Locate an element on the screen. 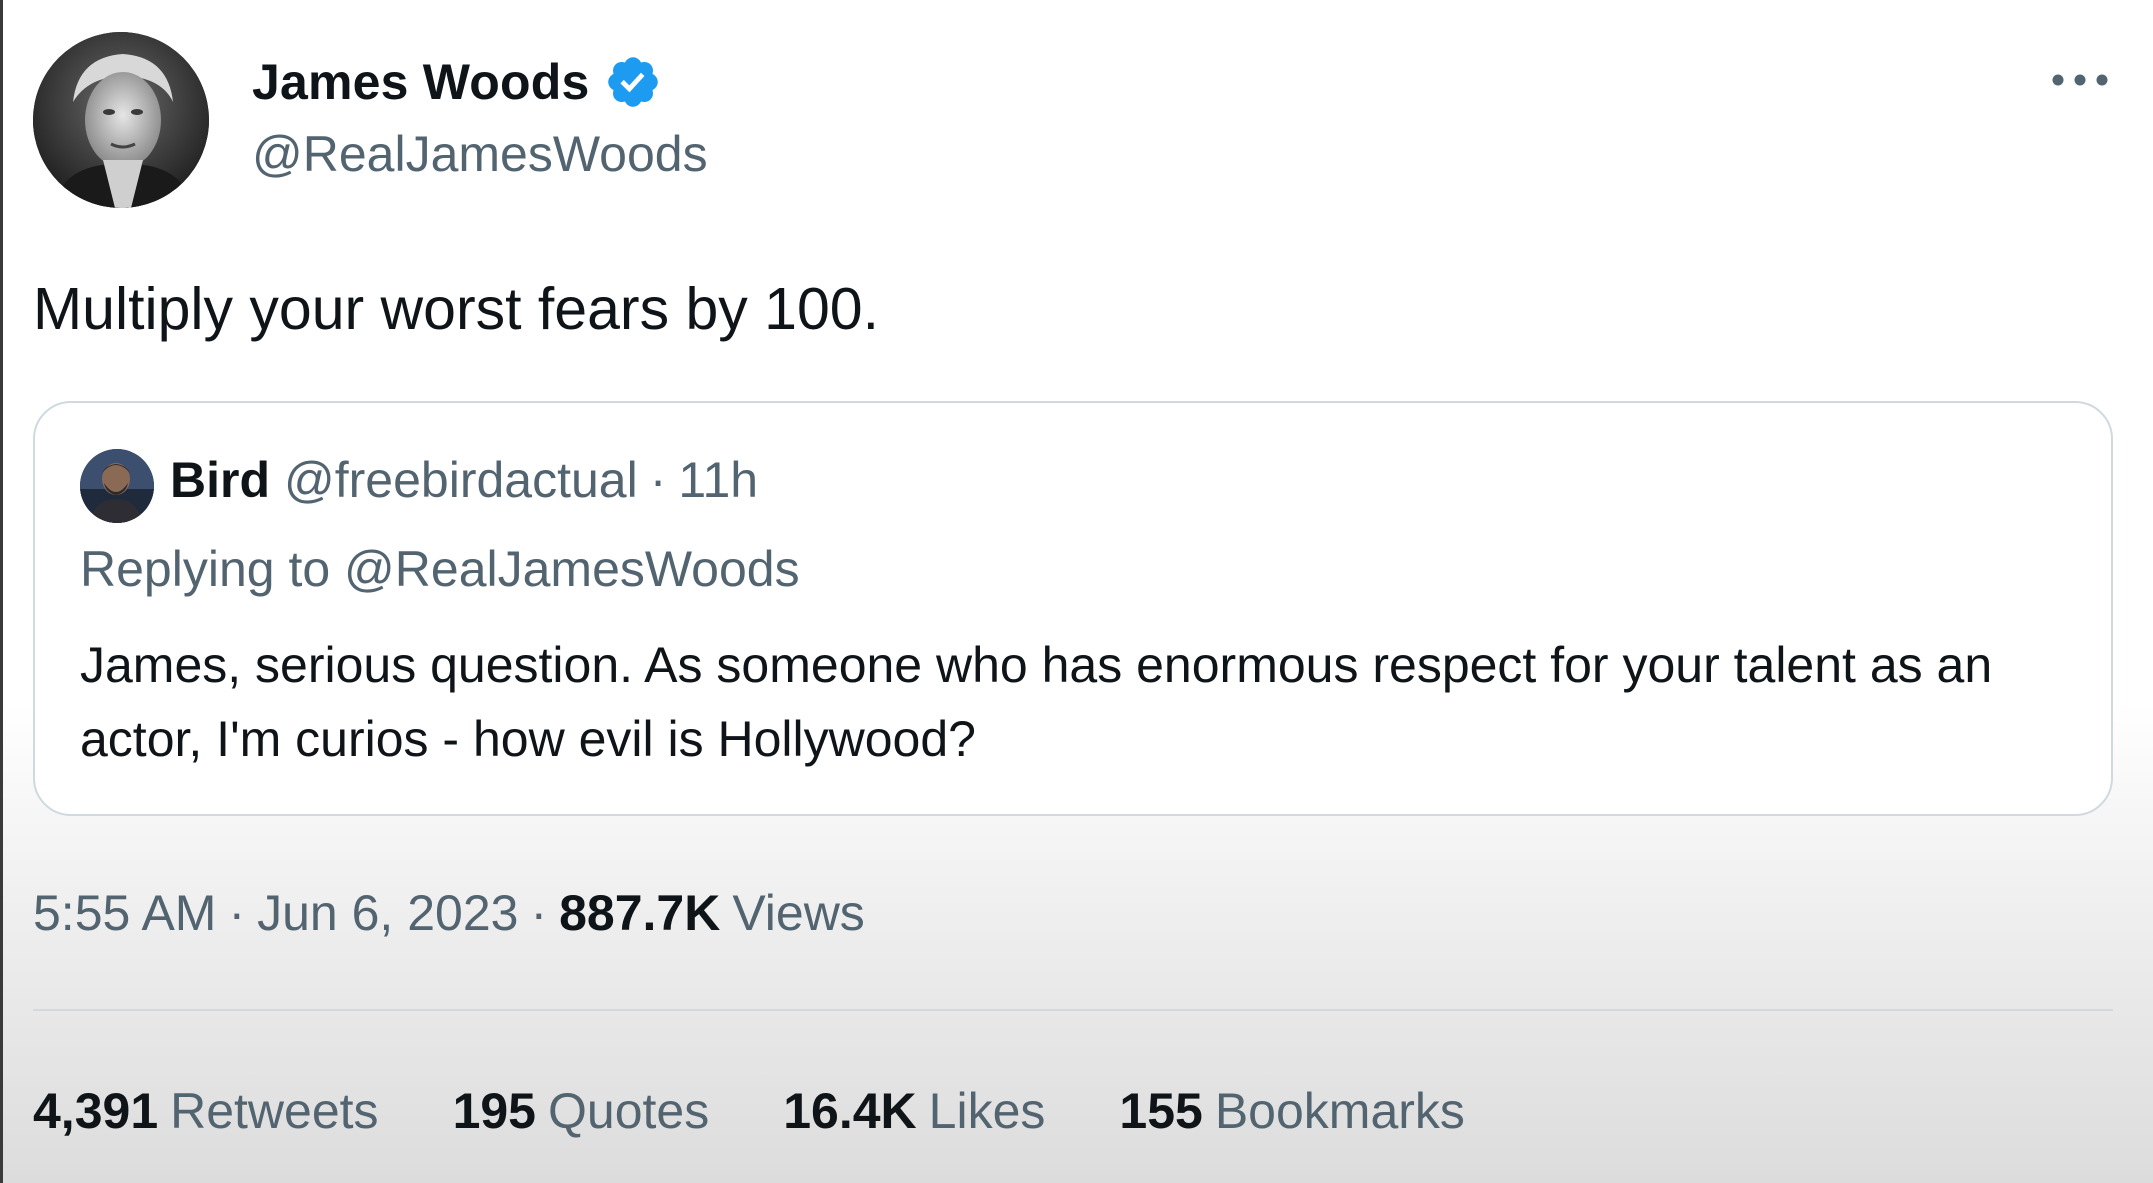  more-options-icon is located at coordinates (2080, 80).